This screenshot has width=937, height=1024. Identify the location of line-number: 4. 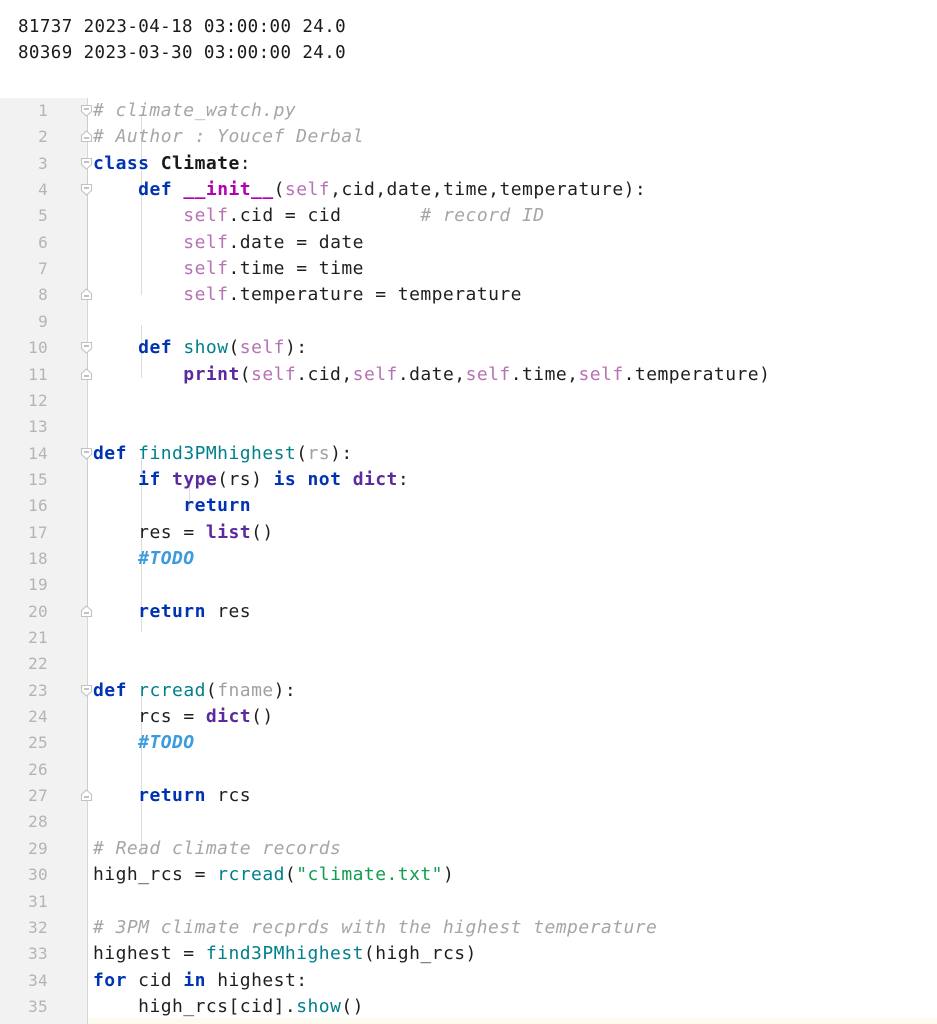
(43, 190).